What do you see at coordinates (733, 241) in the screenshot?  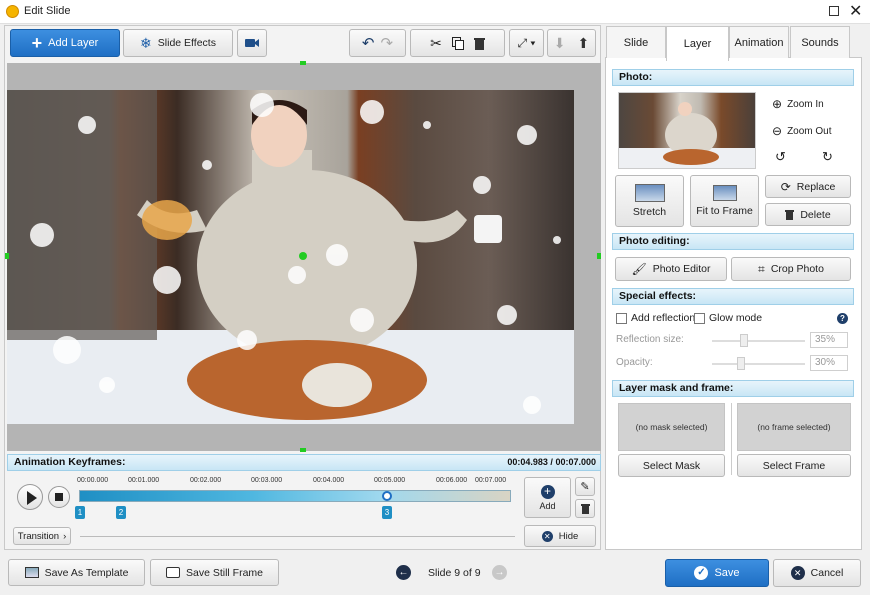 I see `photo-editing-header: Photo editing:` at bounding box center [733, 241].